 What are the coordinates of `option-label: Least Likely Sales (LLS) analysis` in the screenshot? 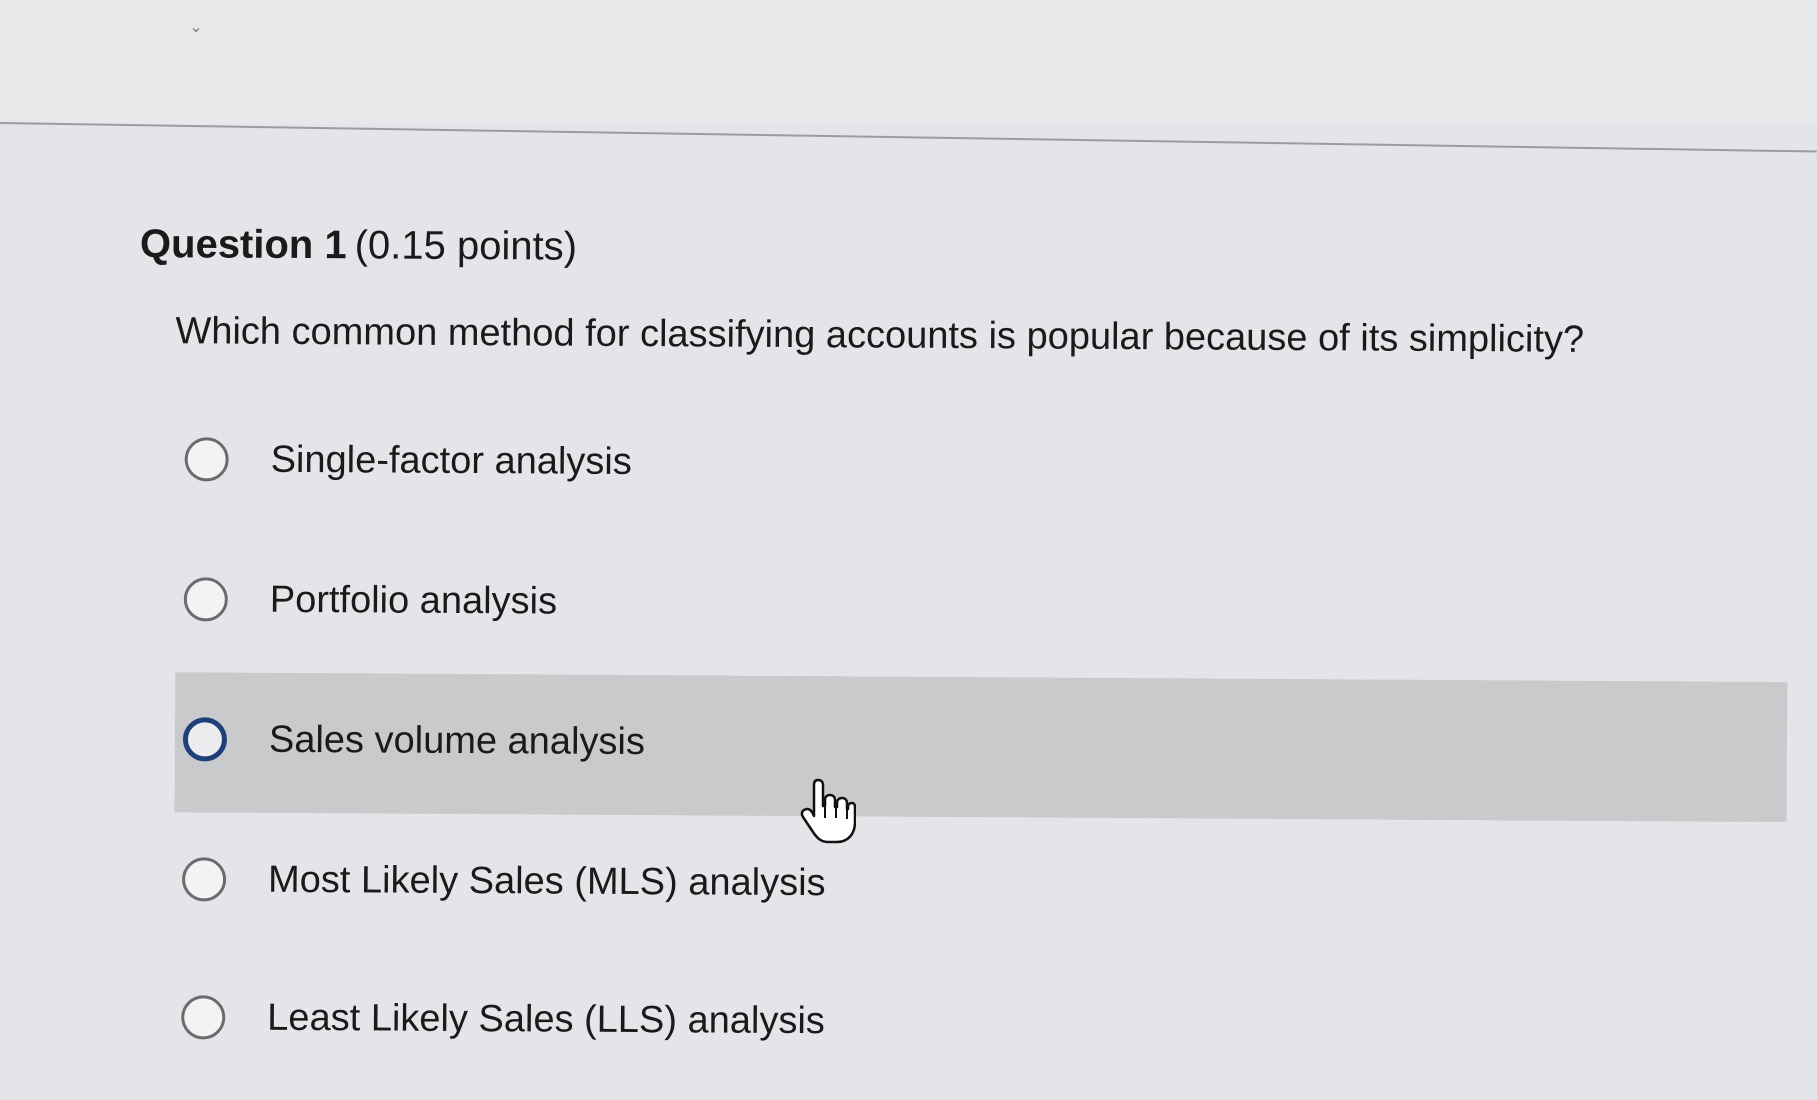 It's located at (546, 1019).